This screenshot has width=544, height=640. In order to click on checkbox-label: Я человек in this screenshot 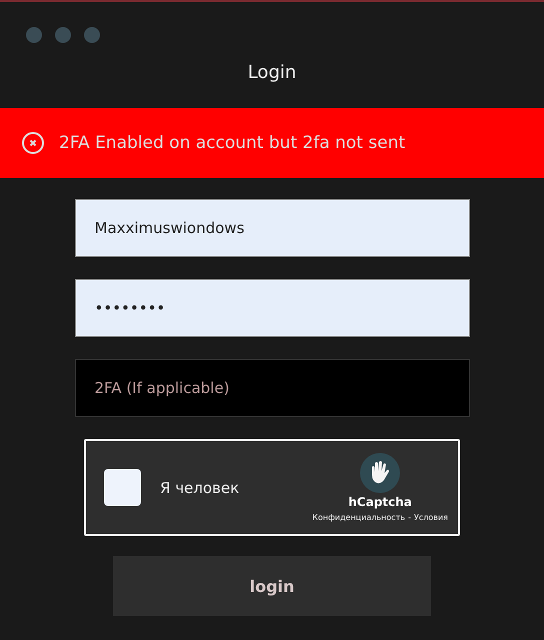, I will do `click(200, 487)`.